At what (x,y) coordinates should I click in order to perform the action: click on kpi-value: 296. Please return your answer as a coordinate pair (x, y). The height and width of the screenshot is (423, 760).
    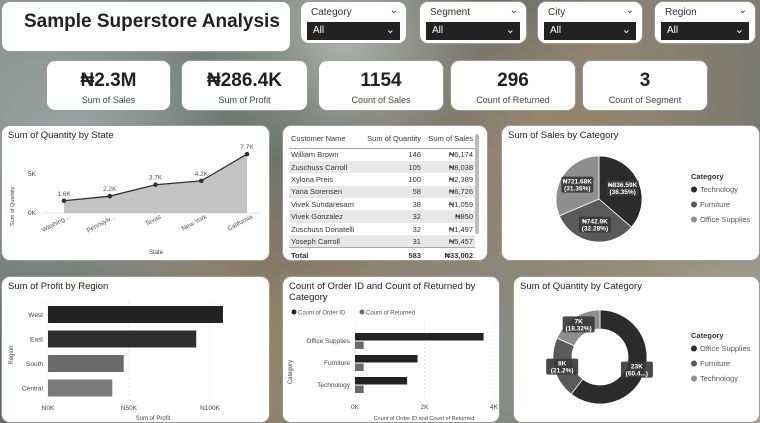
    Looking at the image, I should click on (513, 80).